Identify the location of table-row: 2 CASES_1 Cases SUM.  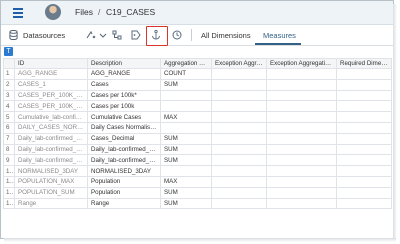
(197, 84).